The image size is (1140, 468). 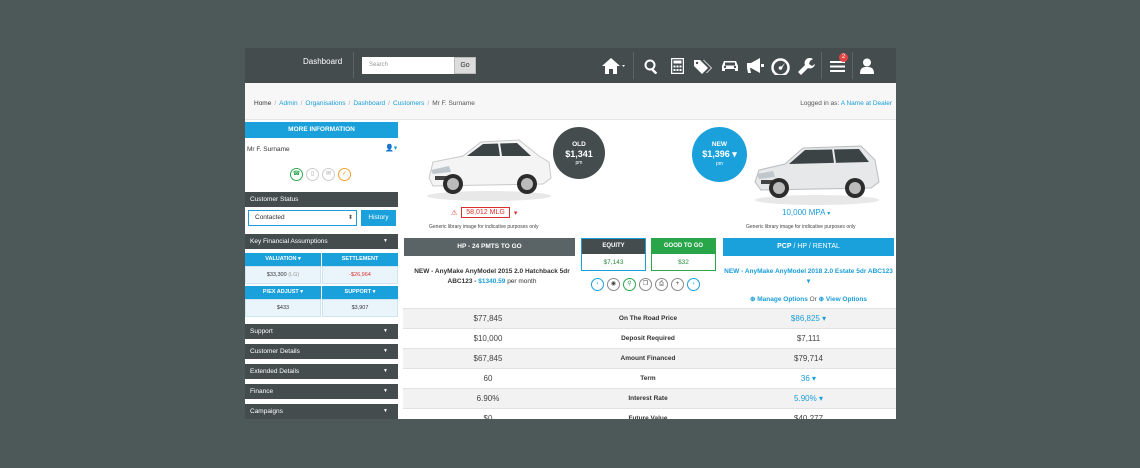 I want to click on breadcrumb-home: Home, so click(x=262, y=103).